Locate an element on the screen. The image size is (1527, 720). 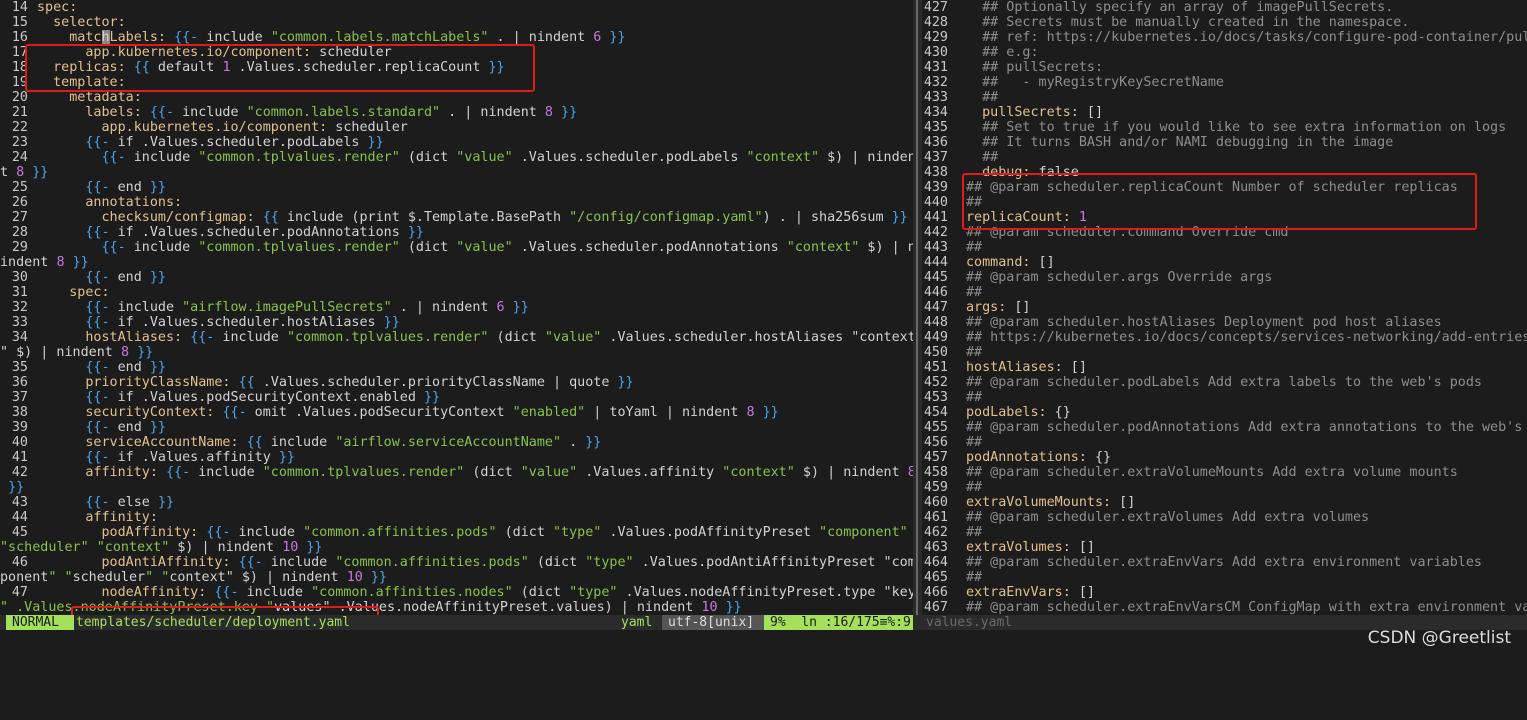
line-content: template: is located at coordinates (89, 82).